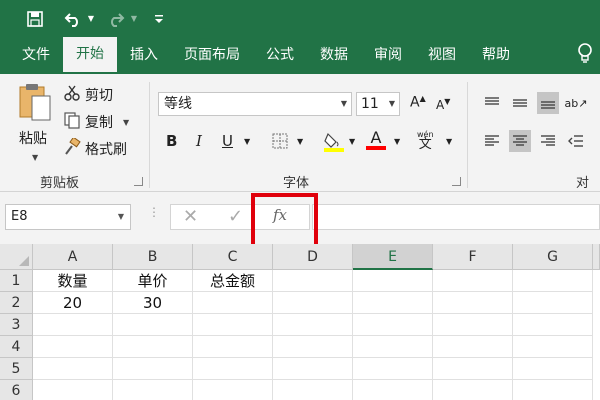 This screenshot has height=400, width=600. Describe the element at coordinates (596, 257) in the screenshot. I see `column-header-h` at that location.